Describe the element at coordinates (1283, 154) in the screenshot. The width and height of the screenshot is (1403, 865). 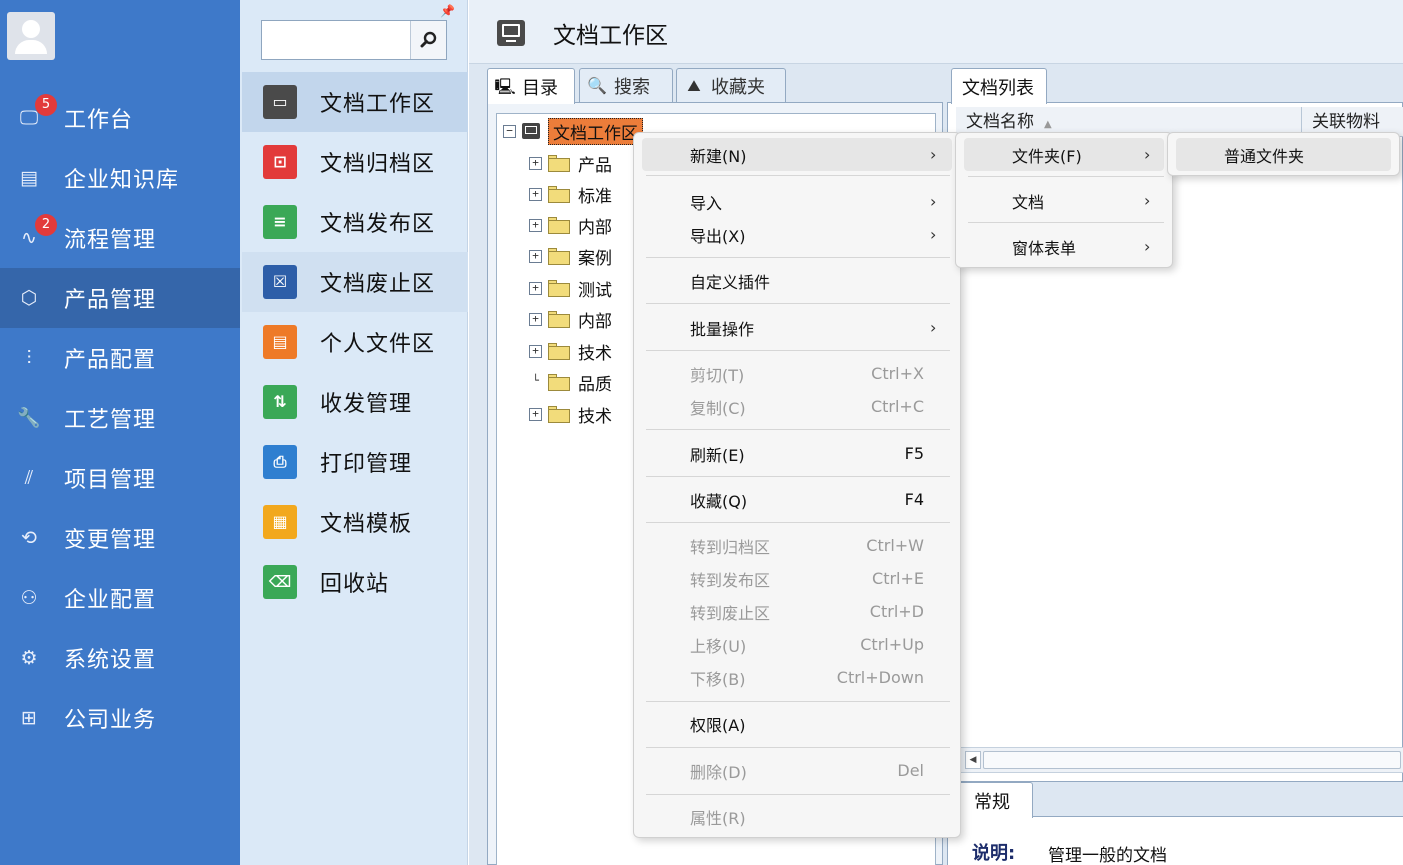
I see `menu-item-normal-folder: 普通文件夹` at that location.